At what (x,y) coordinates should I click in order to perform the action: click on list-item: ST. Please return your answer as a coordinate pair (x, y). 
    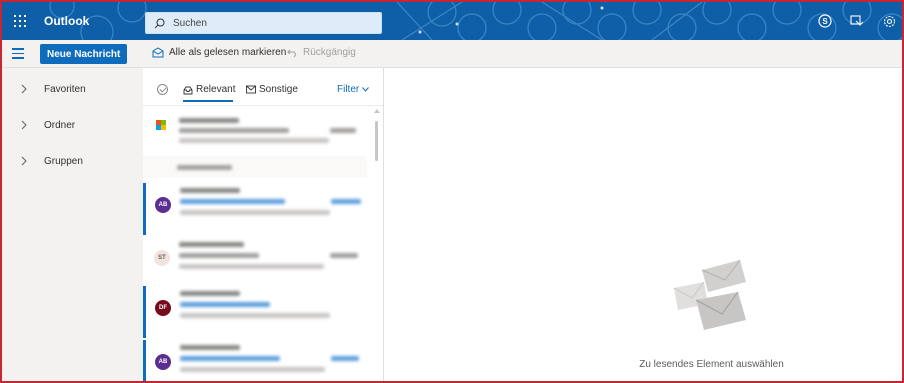
    Looking at the image, I should click on (256, 264).